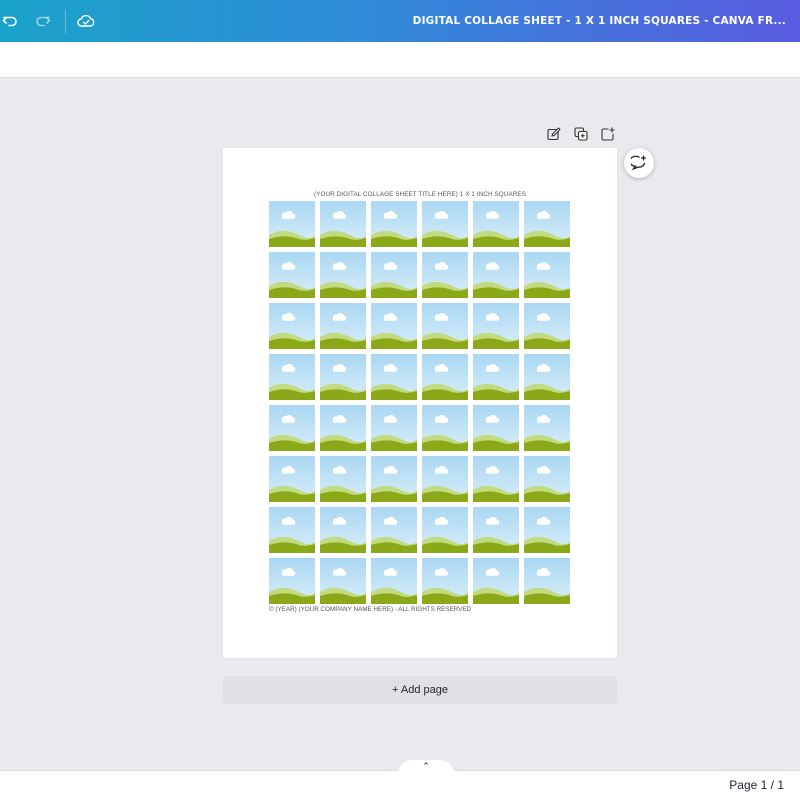 The image size is (800, 800). What do you see at coordinates (10, 21) in the screenshot?
I see `undo-icon` at bounding box center [10, 21].